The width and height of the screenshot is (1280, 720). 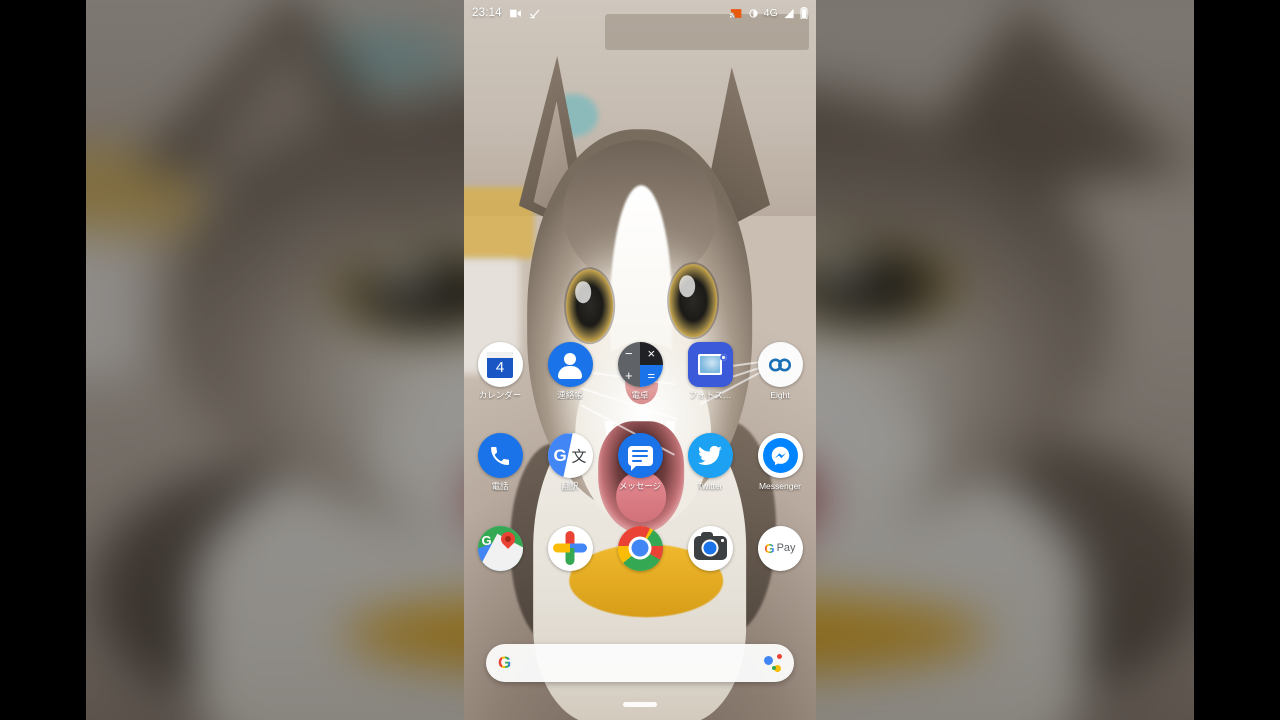 What do you see at coordinates (570, 395) in the screenshot?
I see `app-label: 連絡帳` at bounding box center [570, 395].